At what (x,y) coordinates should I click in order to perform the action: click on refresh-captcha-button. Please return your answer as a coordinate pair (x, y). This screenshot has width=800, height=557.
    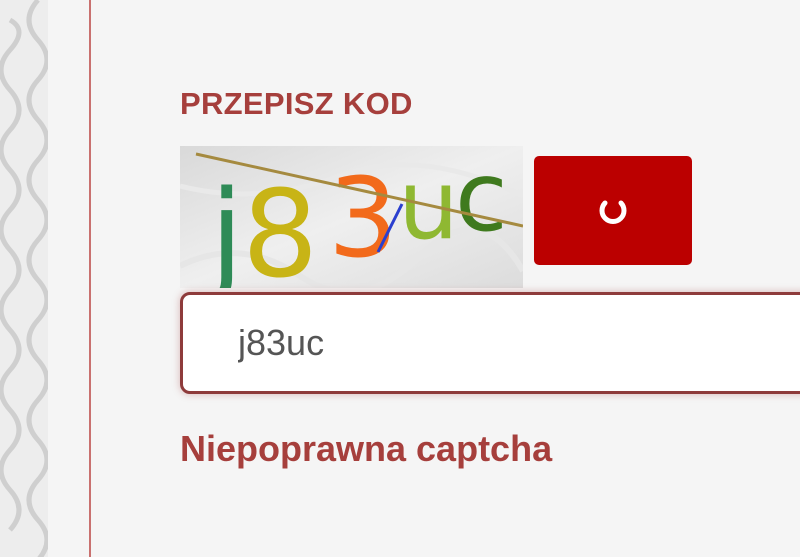
    Looking at the image, I should click on (613, 210).